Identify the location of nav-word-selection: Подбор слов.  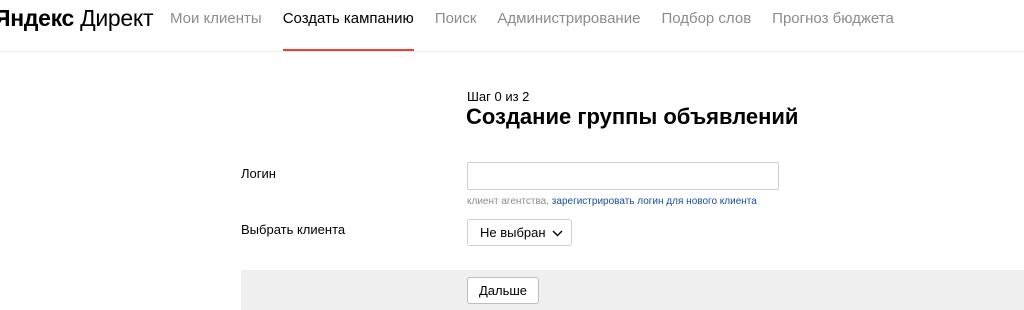
(706, 30).